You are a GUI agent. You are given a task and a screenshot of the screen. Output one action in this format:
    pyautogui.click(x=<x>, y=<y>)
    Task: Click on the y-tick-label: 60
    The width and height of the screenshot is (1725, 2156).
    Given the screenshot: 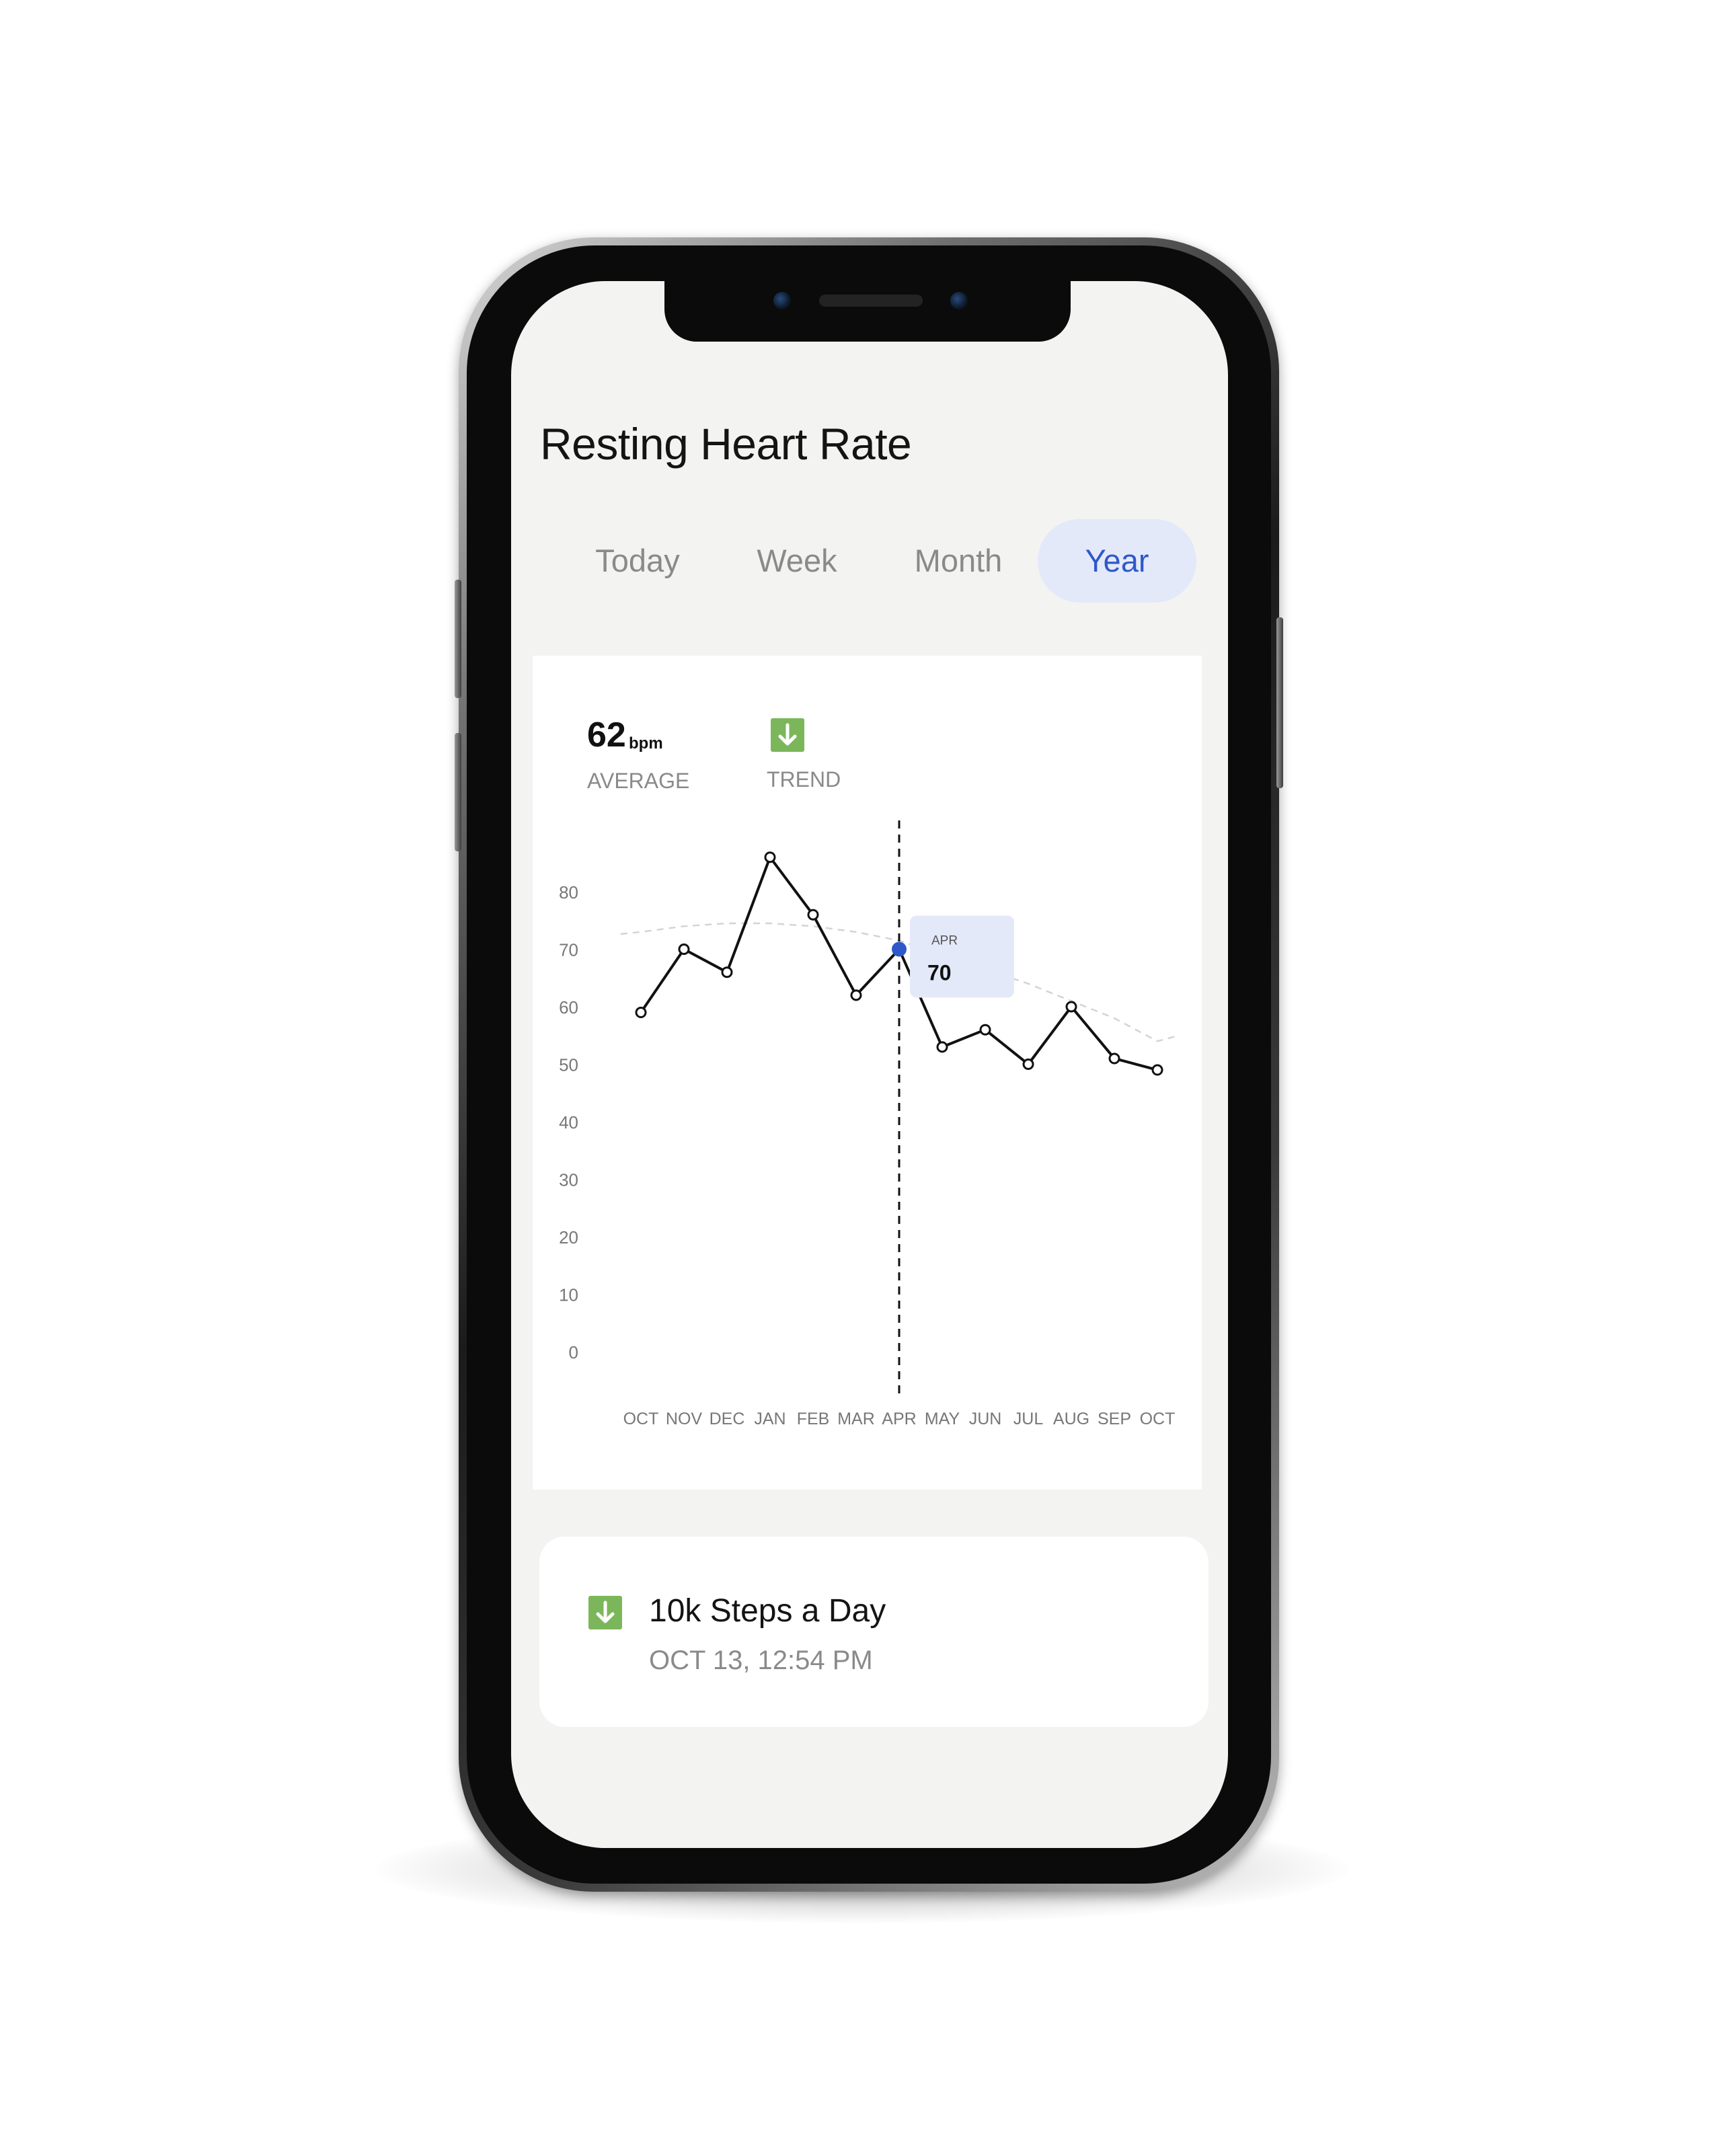 What is the action you would take?
    pyautogui.click(x=569, y=1007)
    